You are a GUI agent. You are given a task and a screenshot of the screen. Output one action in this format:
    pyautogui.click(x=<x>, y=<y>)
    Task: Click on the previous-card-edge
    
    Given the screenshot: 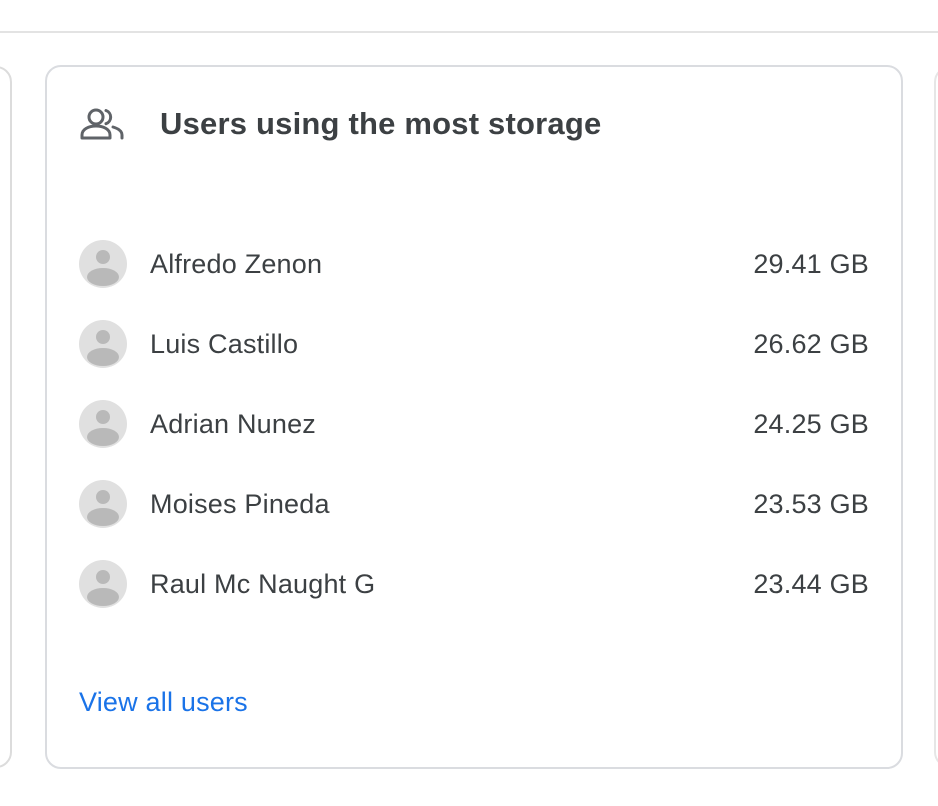 What is the action you would take?
    pyautogui.click(x=6, y=417)
    